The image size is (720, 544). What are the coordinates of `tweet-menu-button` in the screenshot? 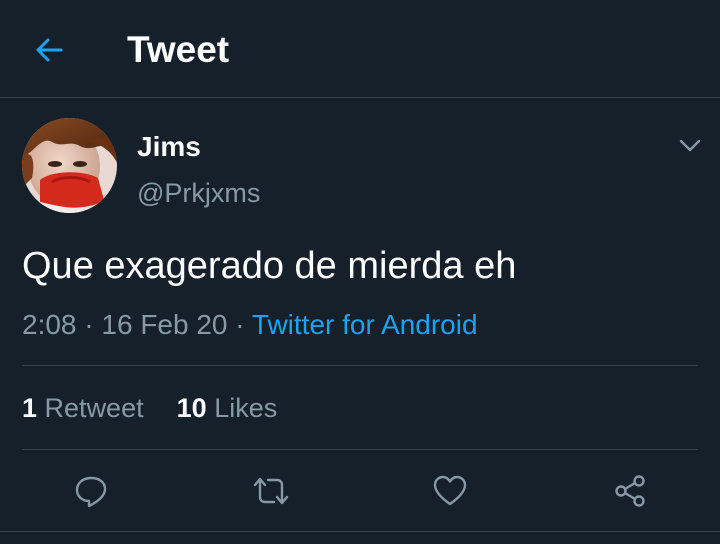 It's located at (690, 146).